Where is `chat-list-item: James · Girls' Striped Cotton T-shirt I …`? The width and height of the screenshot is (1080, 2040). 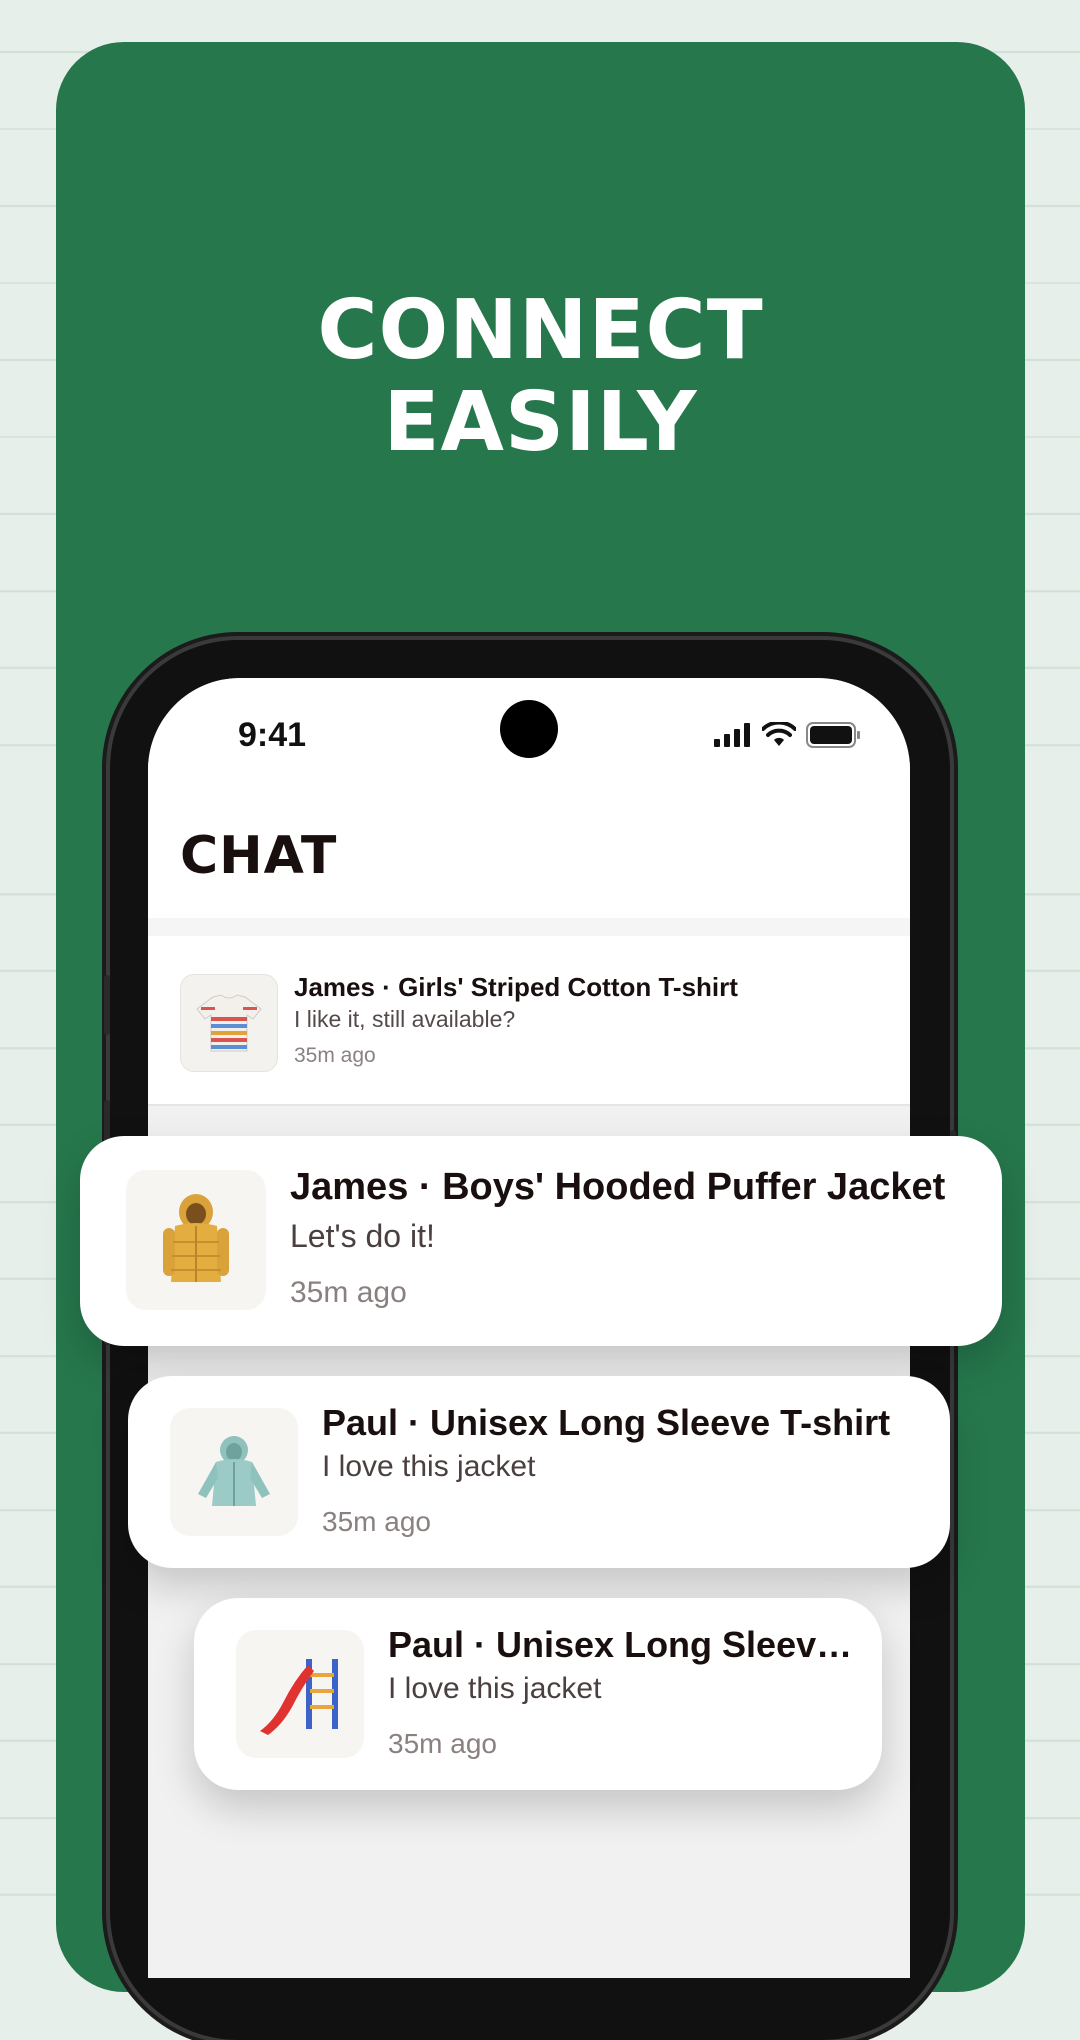 chat-list-item: James · Girls' Striped Cotton T-shirt I … is located at coordinates (529, 1021).